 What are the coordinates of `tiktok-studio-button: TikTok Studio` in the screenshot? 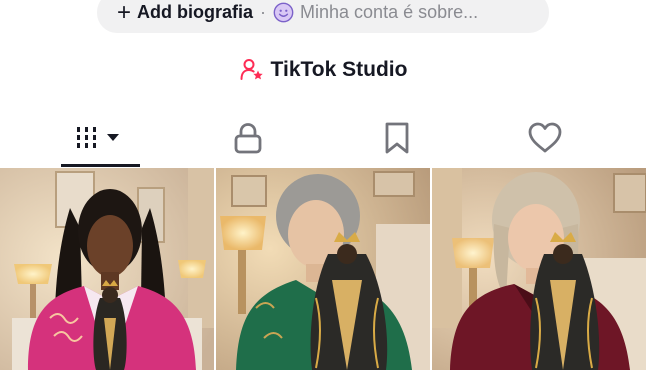 It's located at (323, 70).